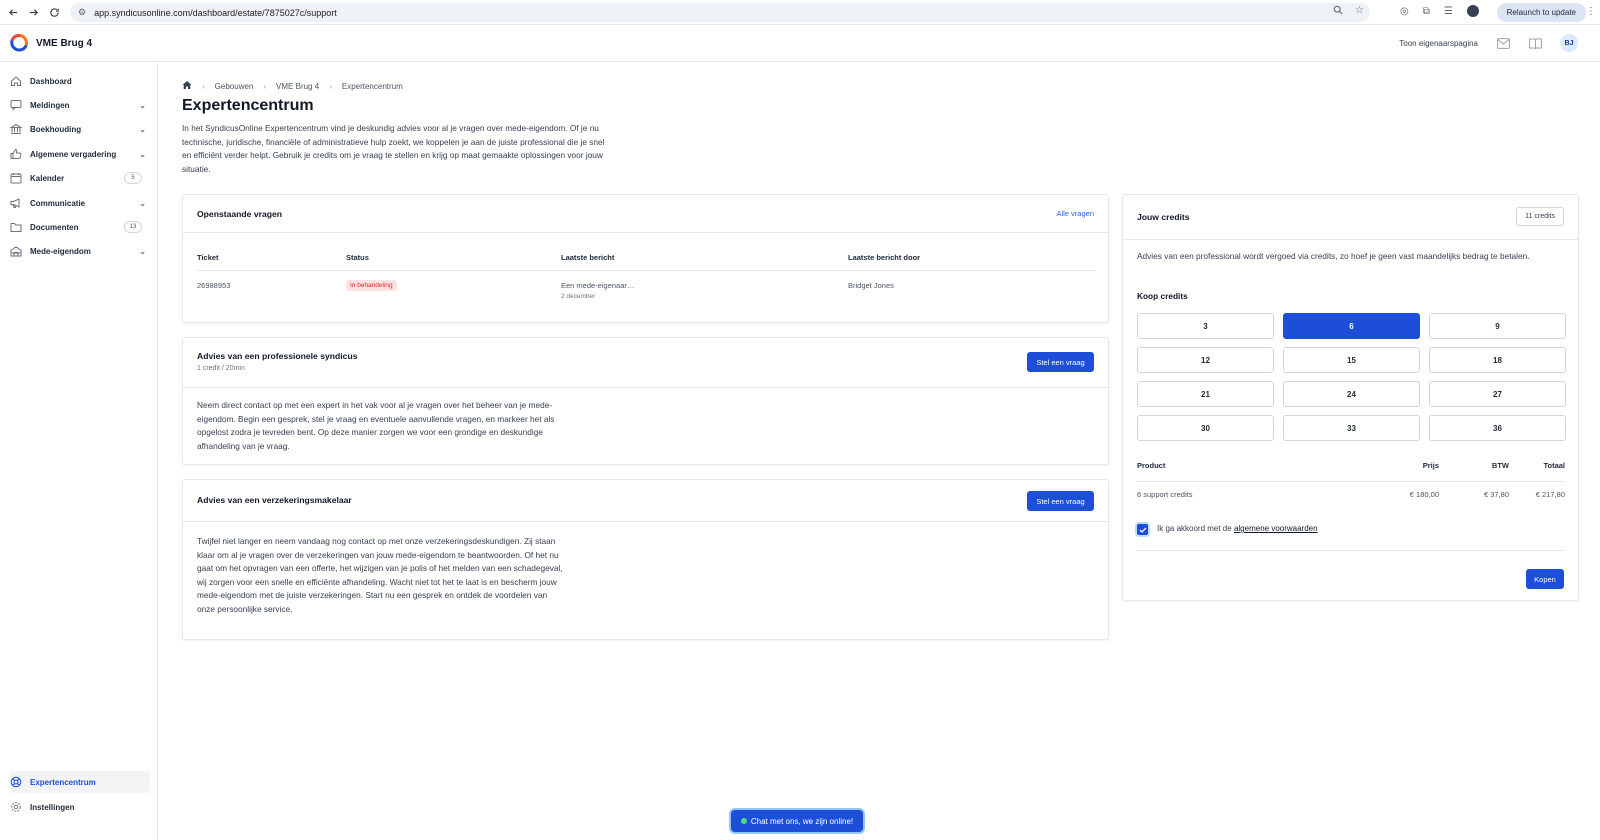 Image resolution: width=1600 pixels, height=840 pixels. What do you see at coordinates (80, 81) in the screenshot?
I see `sidebar-item-dashboard: Dashboard` at bounding box center [80, 81].